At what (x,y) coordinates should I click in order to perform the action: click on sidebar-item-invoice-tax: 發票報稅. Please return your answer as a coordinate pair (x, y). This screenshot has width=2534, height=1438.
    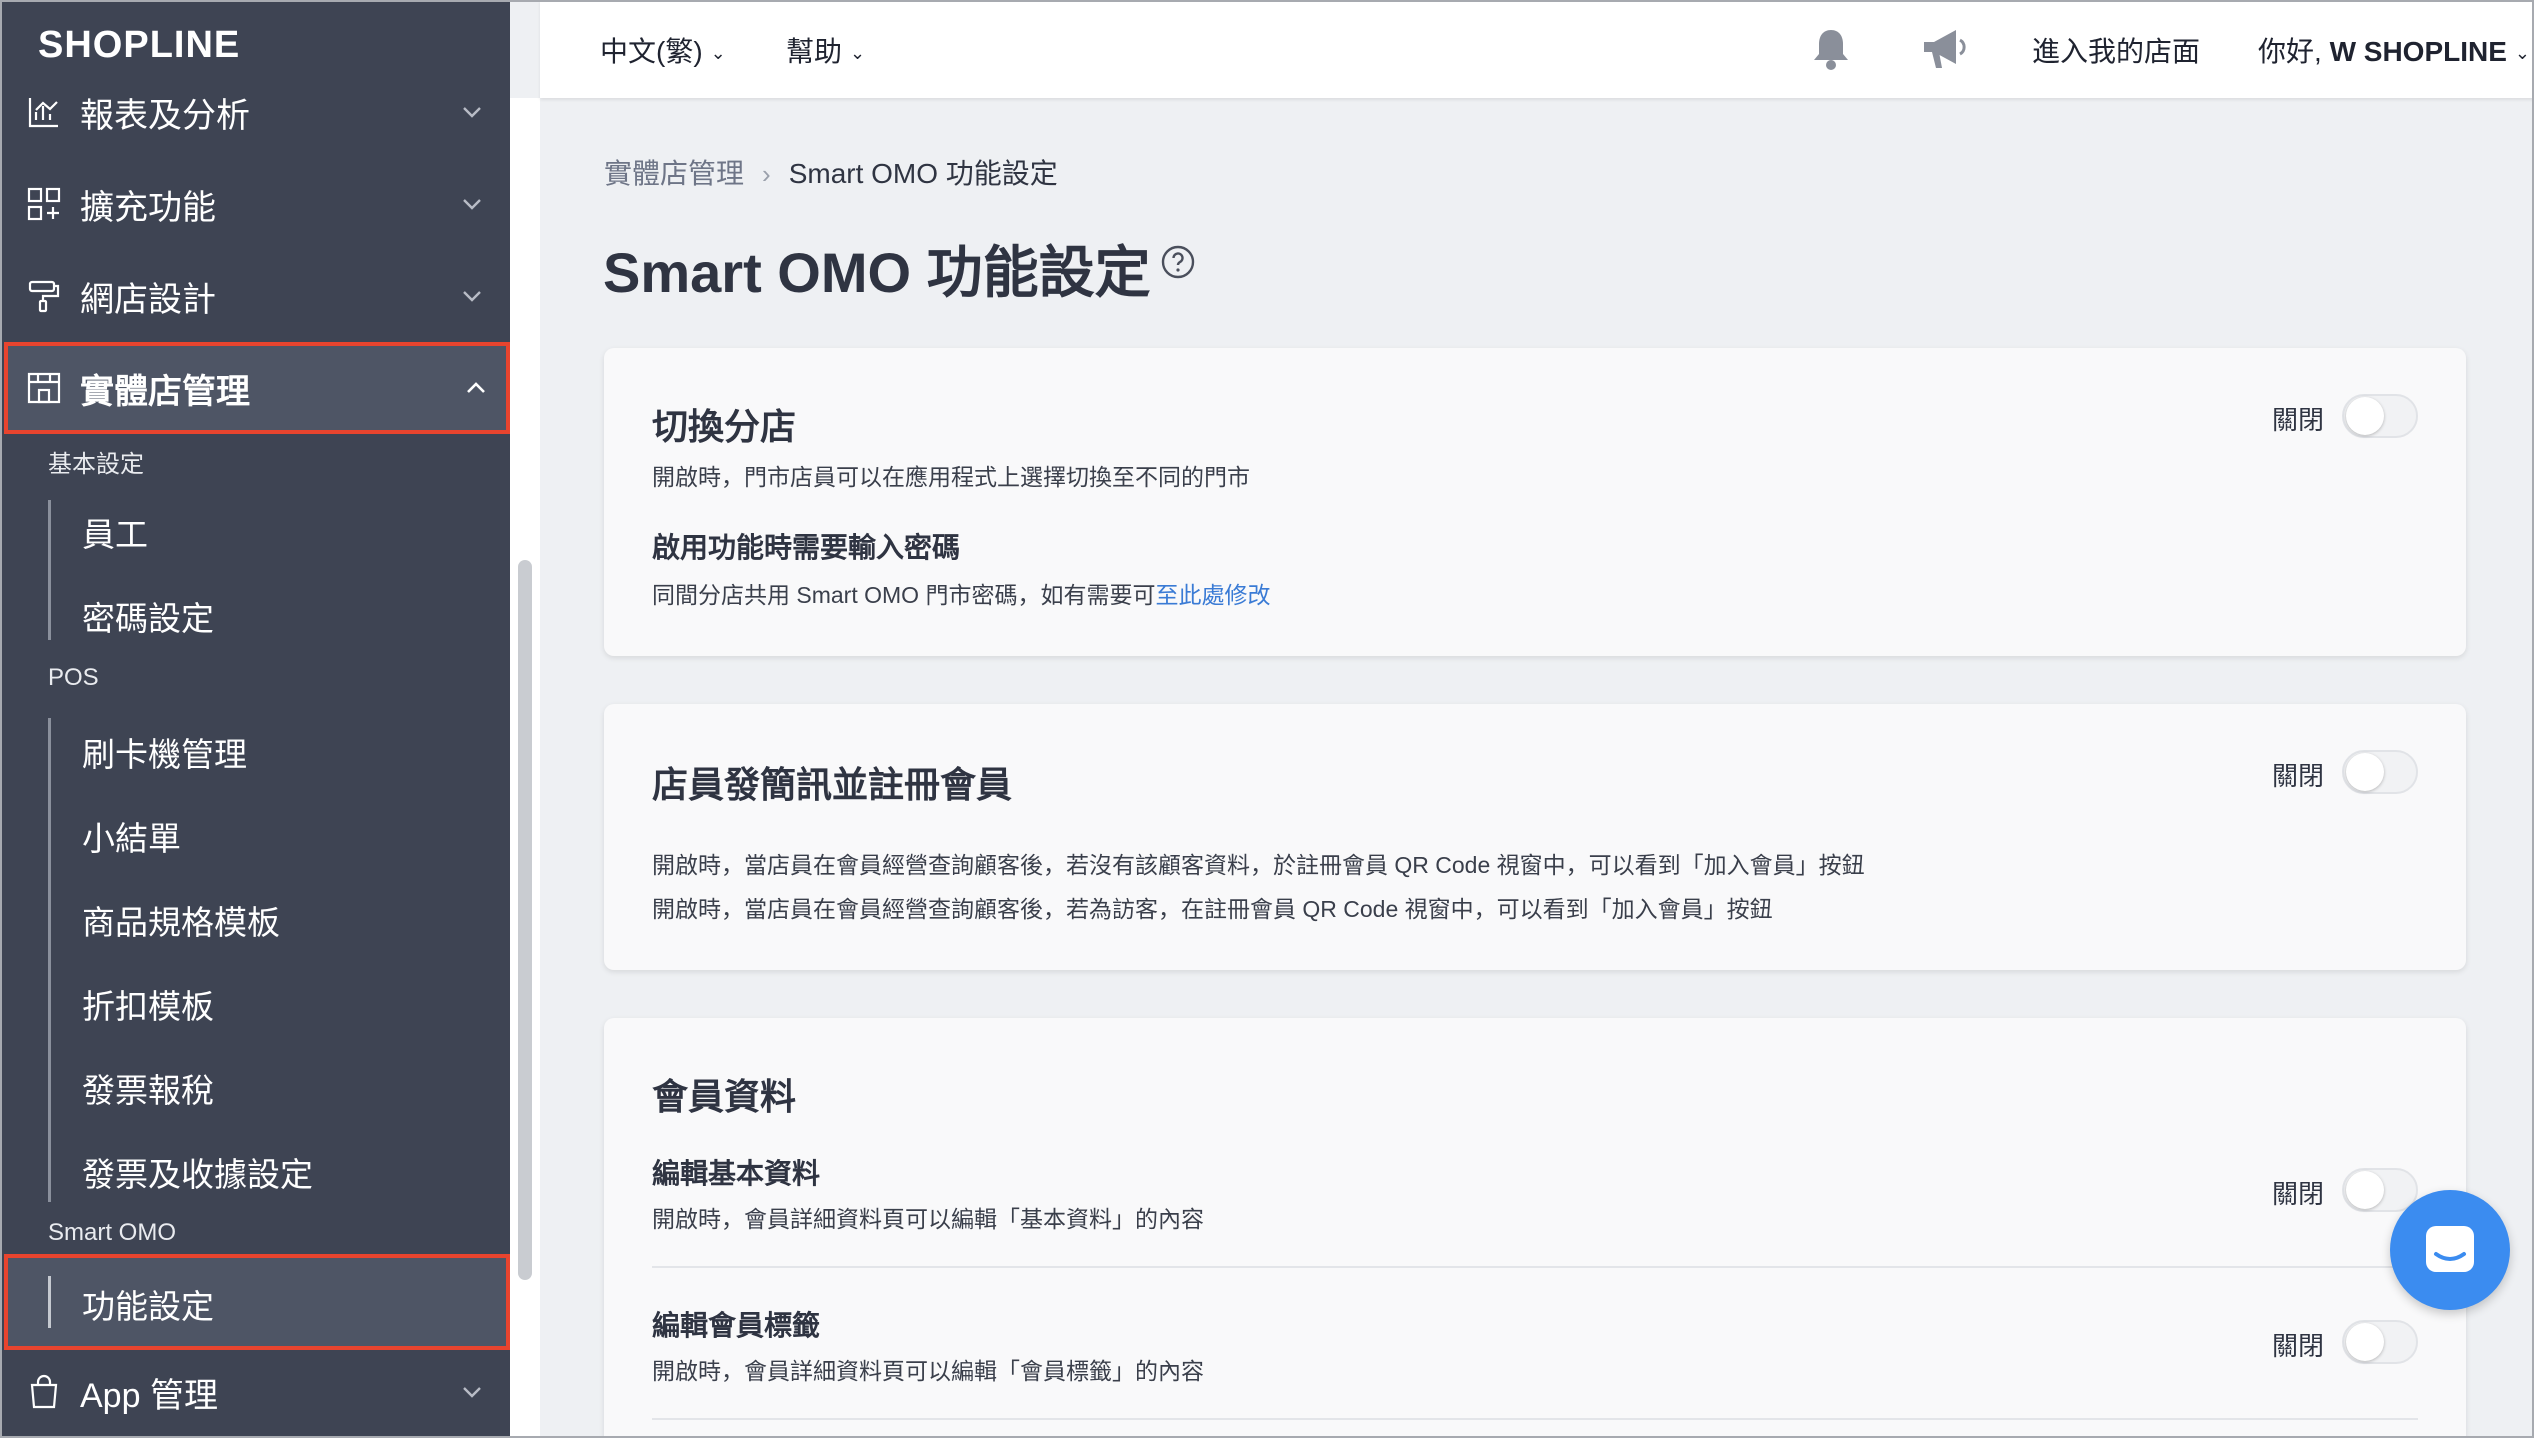
    Looking at the image, I should click on (148, 1088).